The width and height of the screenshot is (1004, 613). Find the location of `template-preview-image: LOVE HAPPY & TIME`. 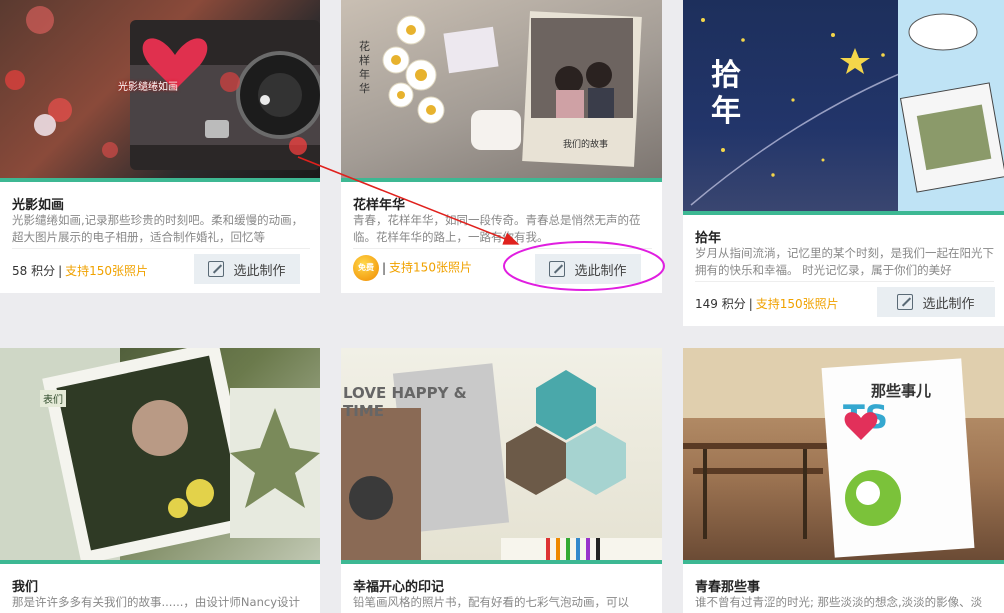

template-preview-image: LOVE HAPPY & TIME is located at coordinates (501, 455).